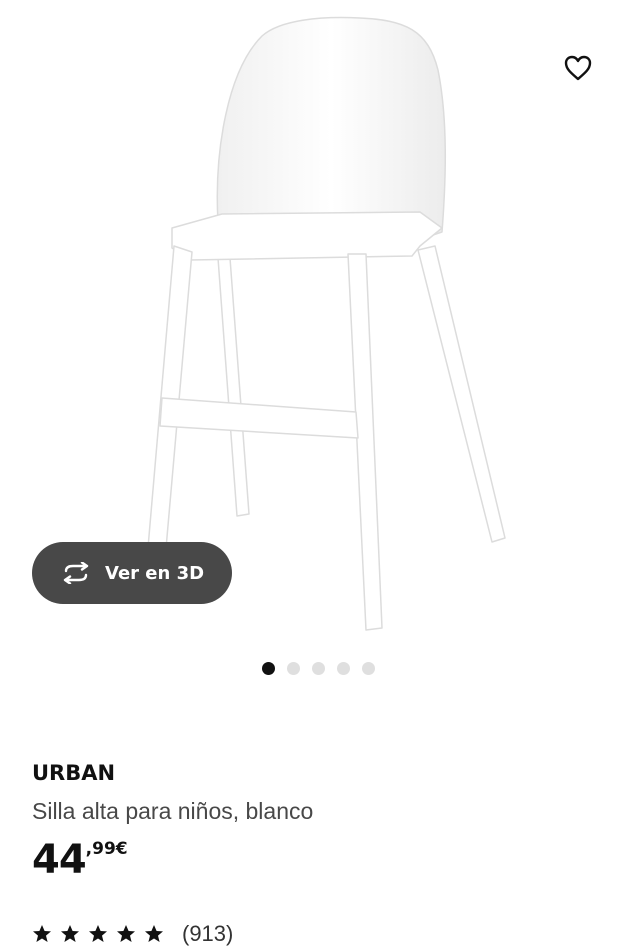 This screenshot has height=951, width=640. What do you see at coordinates (155, 573) in the screenshot?
I see `view-in-3d-label: Ver en 3D` at bounding box center [155, 573].